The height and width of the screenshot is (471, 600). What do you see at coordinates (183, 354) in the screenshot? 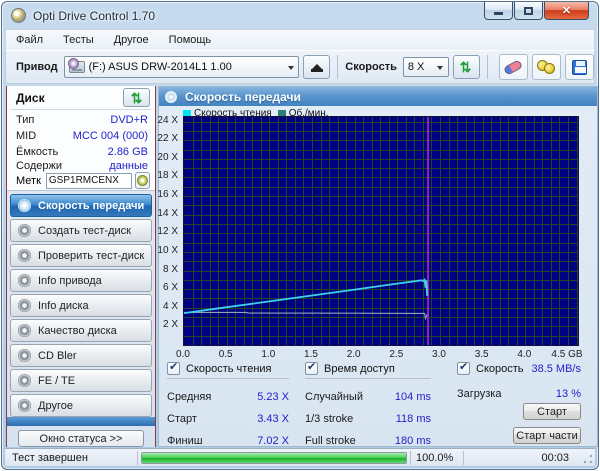
I see `x-axis-tick-label: 0.0` at bounding box center [183, 354].